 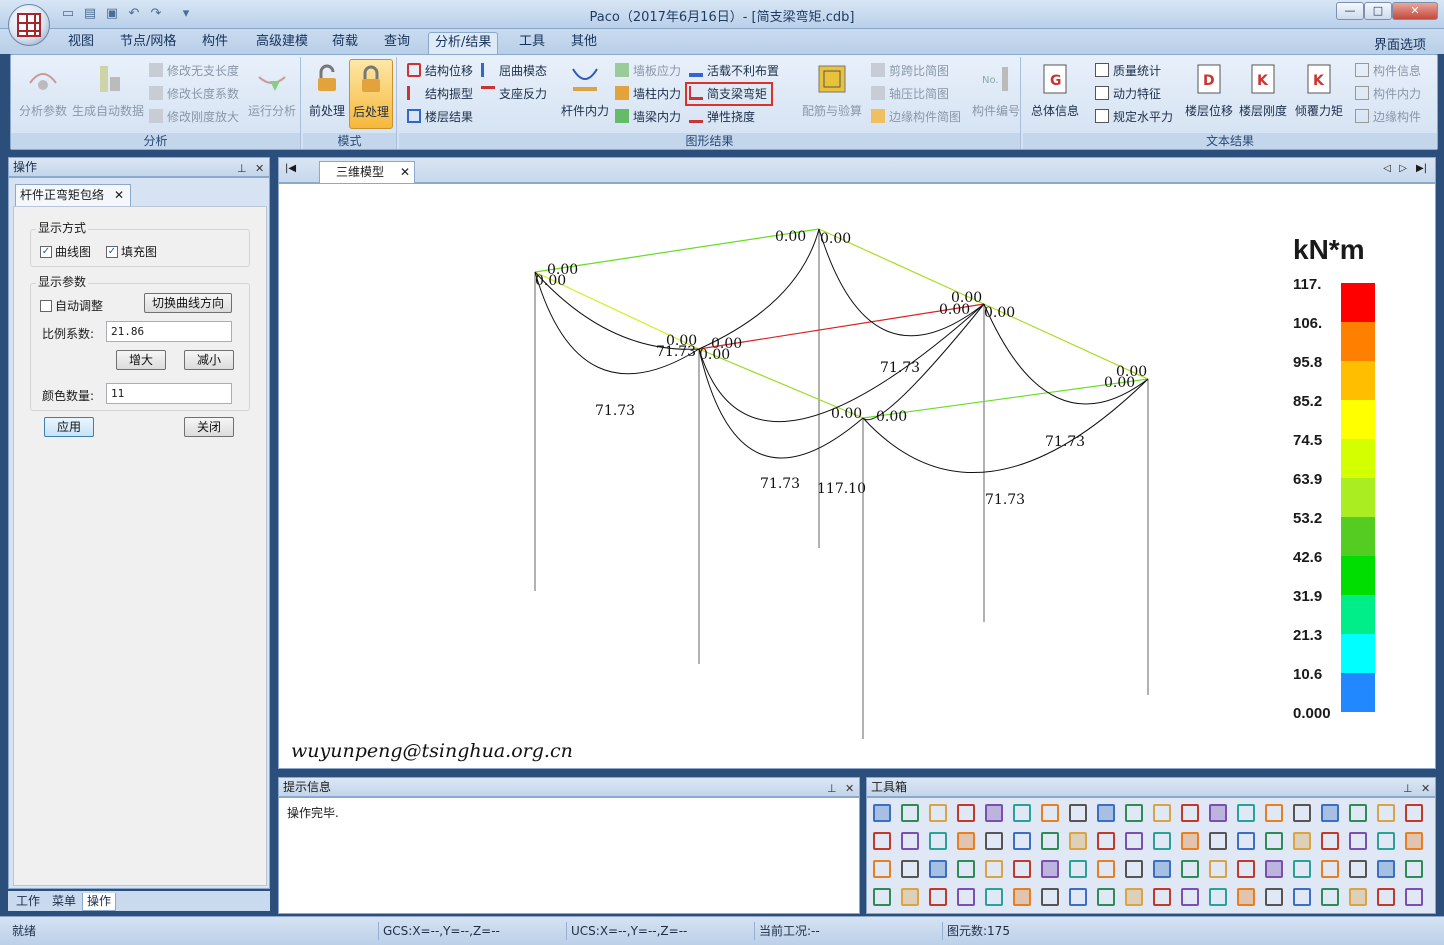 What do you see at coordinates (169, 331) in the screenshot?
I see `scale-input: 21.86` at bounding box center [169, 331].